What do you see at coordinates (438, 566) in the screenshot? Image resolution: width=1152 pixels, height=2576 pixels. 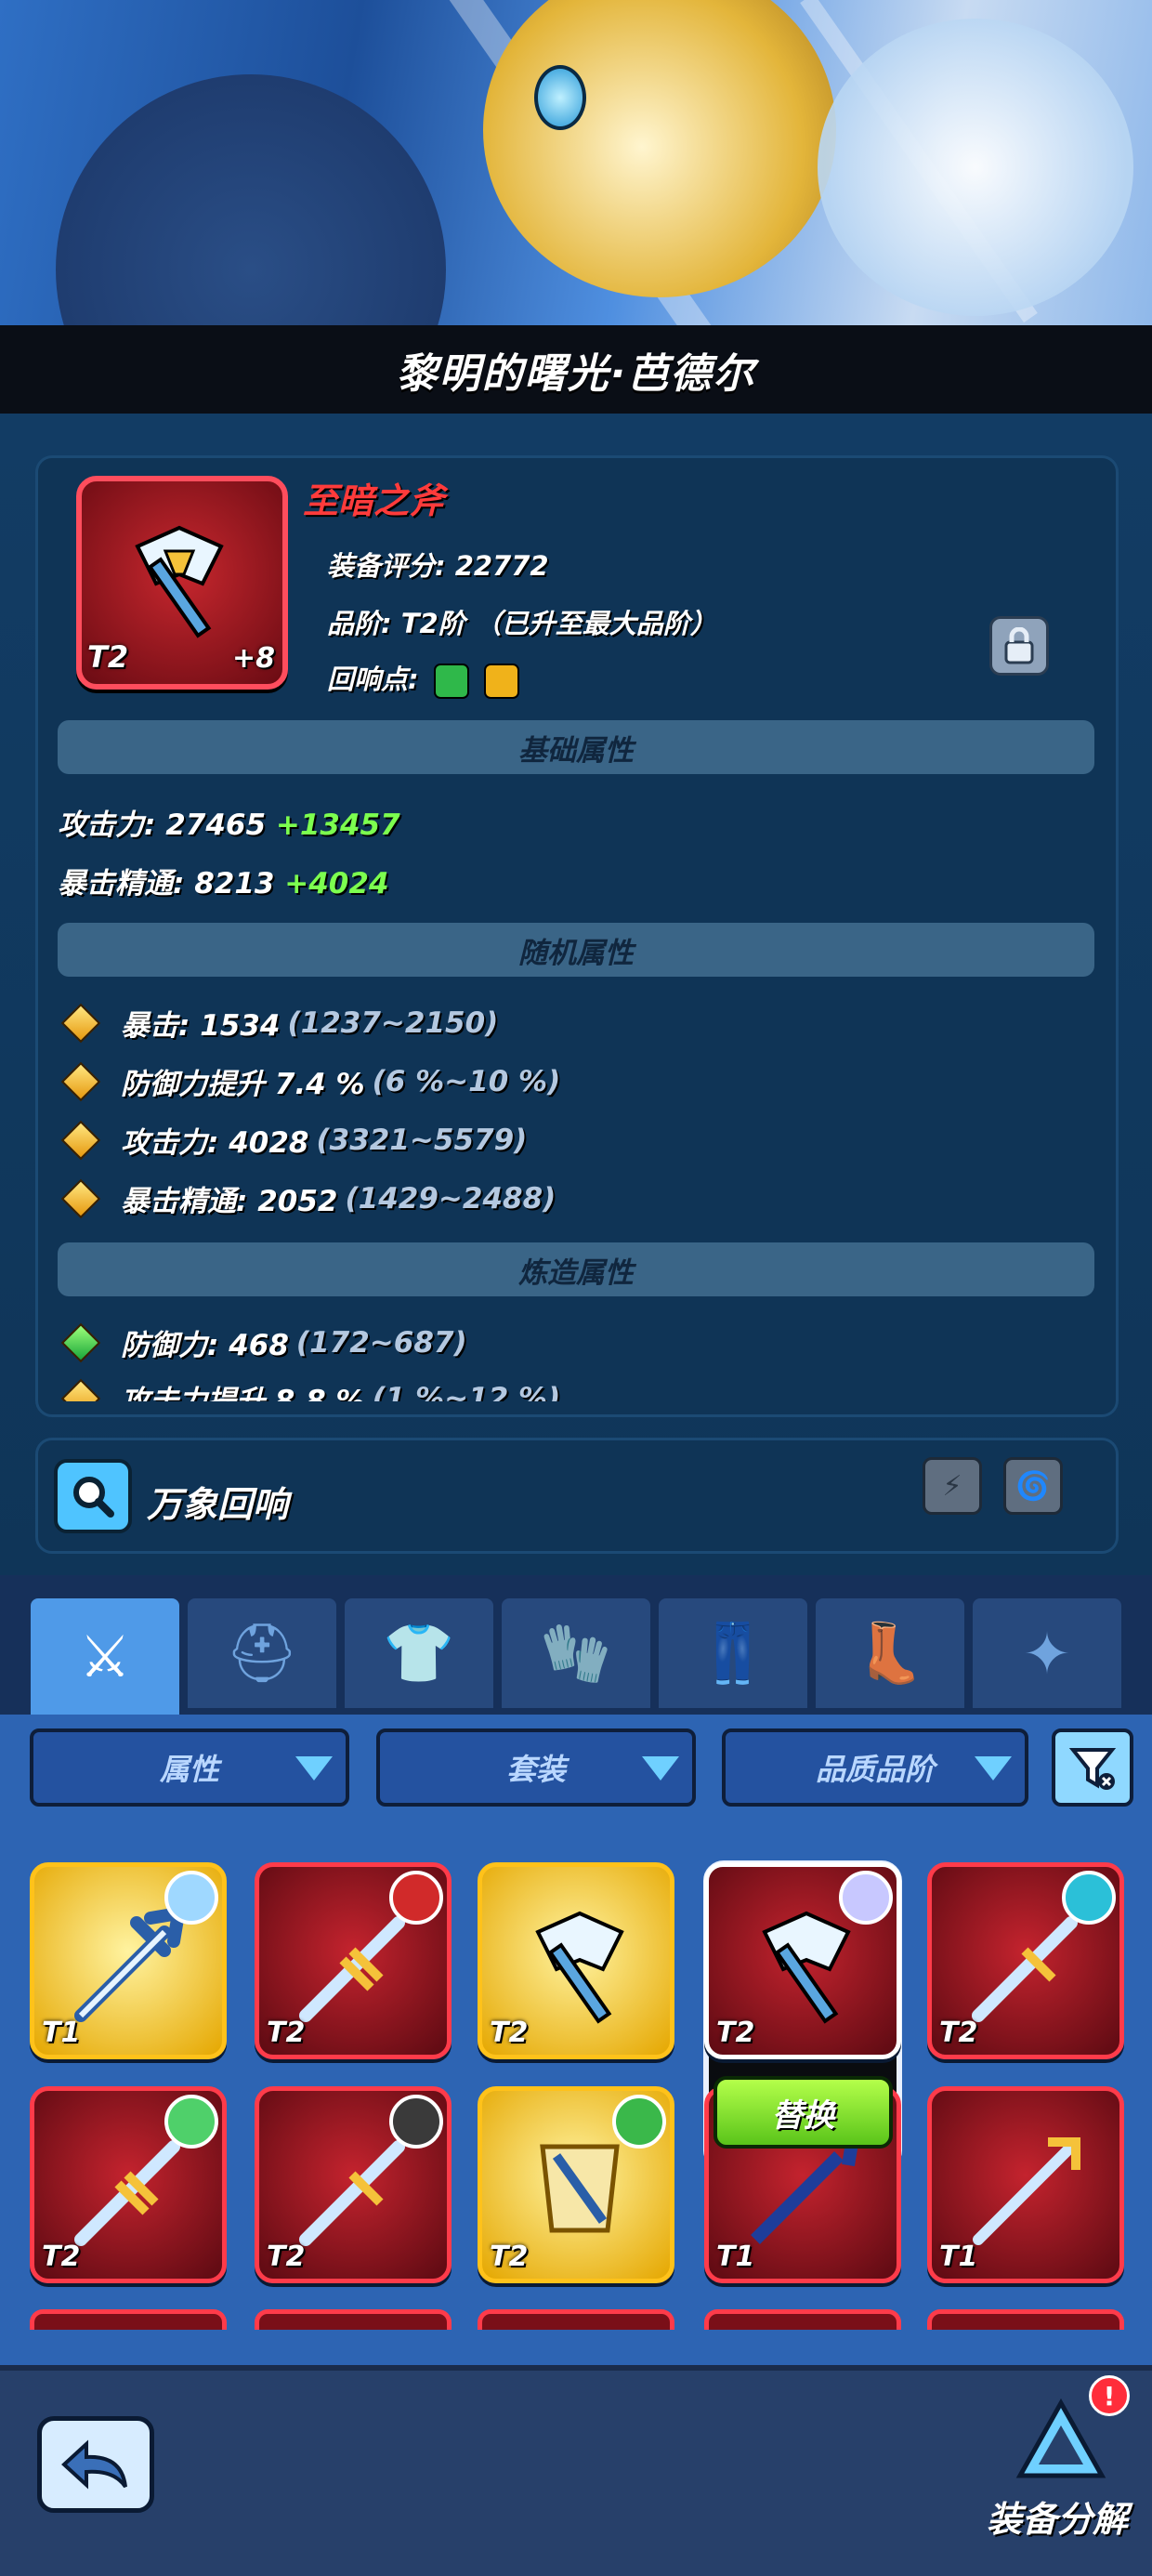 I see `item-score: 装备评分: 22772` at bounding box center [438, 566].